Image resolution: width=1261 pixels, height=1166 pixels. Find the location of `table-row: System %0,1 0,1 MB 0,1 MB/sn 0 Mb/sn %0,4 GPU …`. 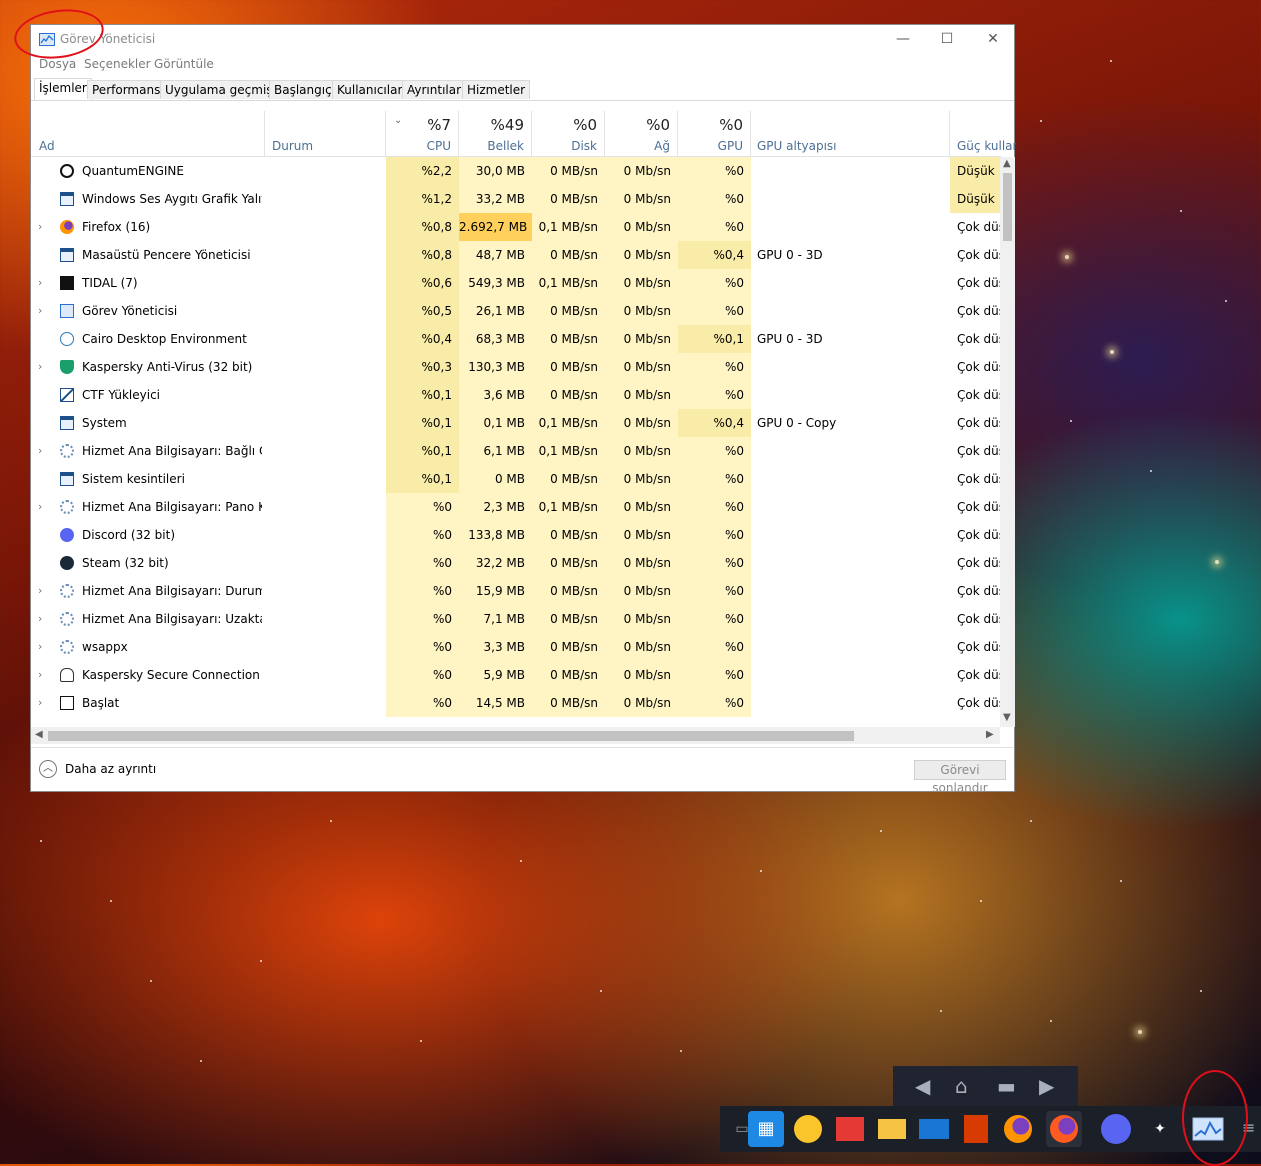

table-row: System %0,1 0,1 MB 0,1 MB/sn 0 Mb/sn %0,4 GPU … is located at coordinates (516, 423).